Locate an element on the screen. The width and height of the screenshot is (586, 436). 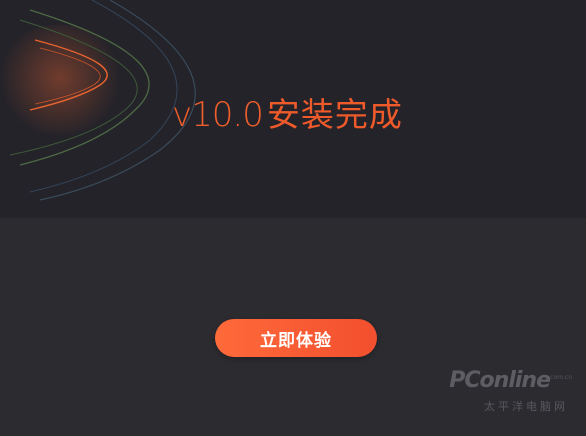
watermark-logo: PConline is located at coordinates (500, 380).